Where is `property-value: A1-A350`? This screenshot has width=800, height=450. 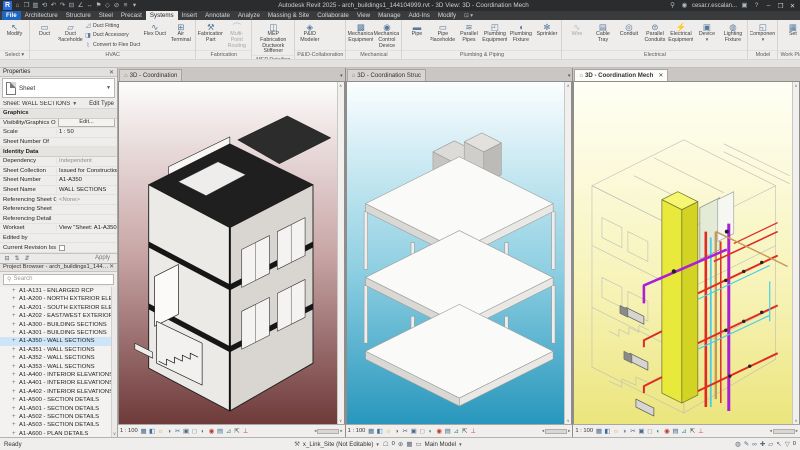
property-value: A1-A350 is located at coordinates (86, 180).